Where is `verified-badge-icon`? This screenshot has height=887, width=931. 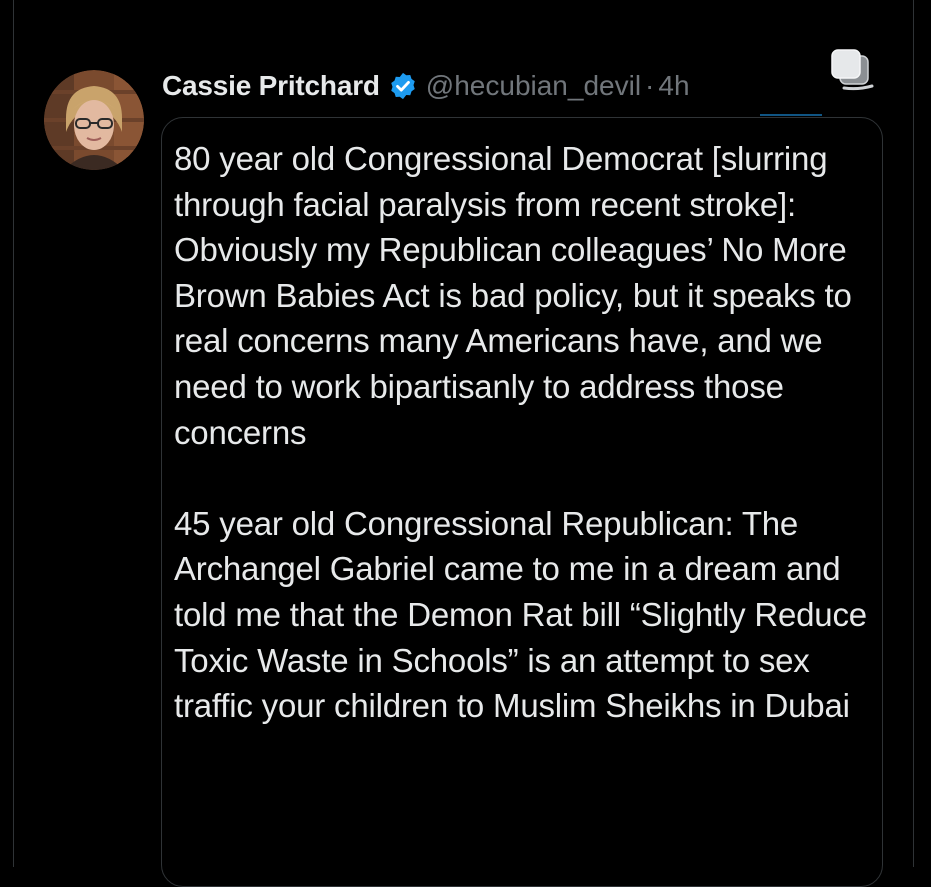
verified-badge-icon is located at coordinates (403, 86).